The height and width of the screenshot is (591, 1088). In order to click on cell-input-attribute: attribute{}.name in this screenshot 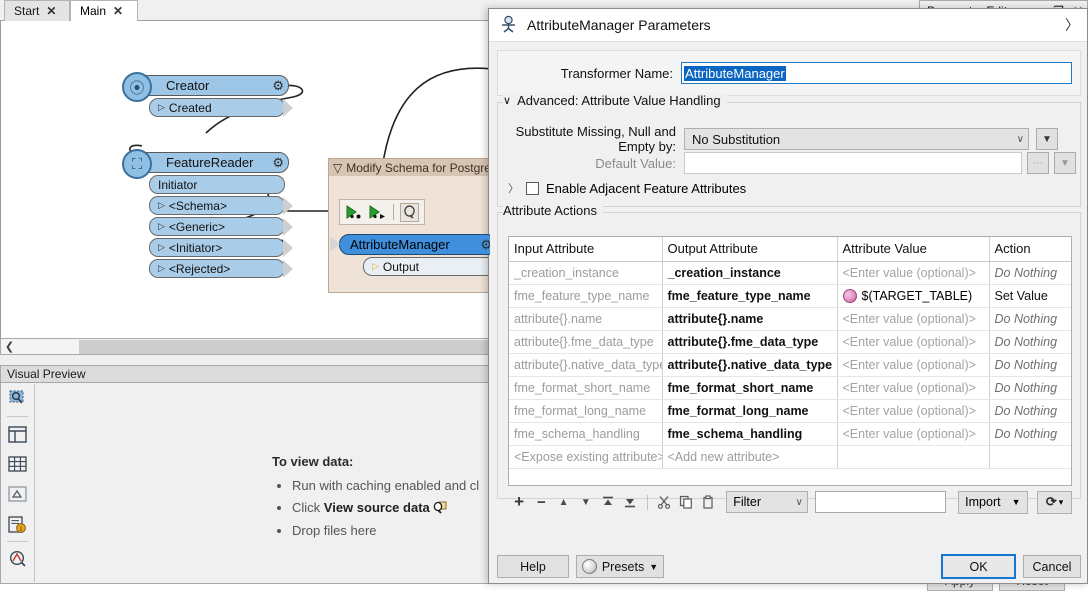, I will do `click(586, 319)`.